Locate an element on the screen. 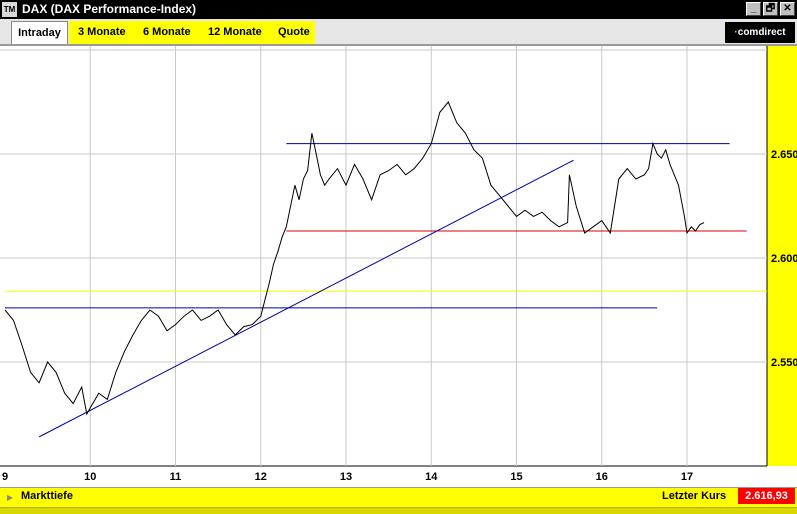 The width and height of the screenshot is (797, 514). last-price-label: Letzter Kurs is located at coordinates (694, 496).